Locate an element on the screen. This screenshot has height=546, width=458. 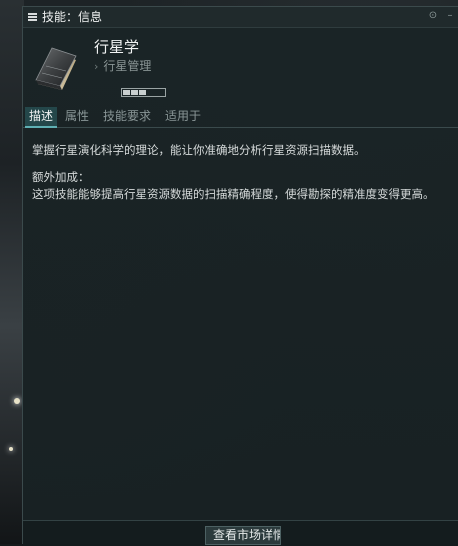
window-title: 技能：信息 is located at coordinates (72, 17).